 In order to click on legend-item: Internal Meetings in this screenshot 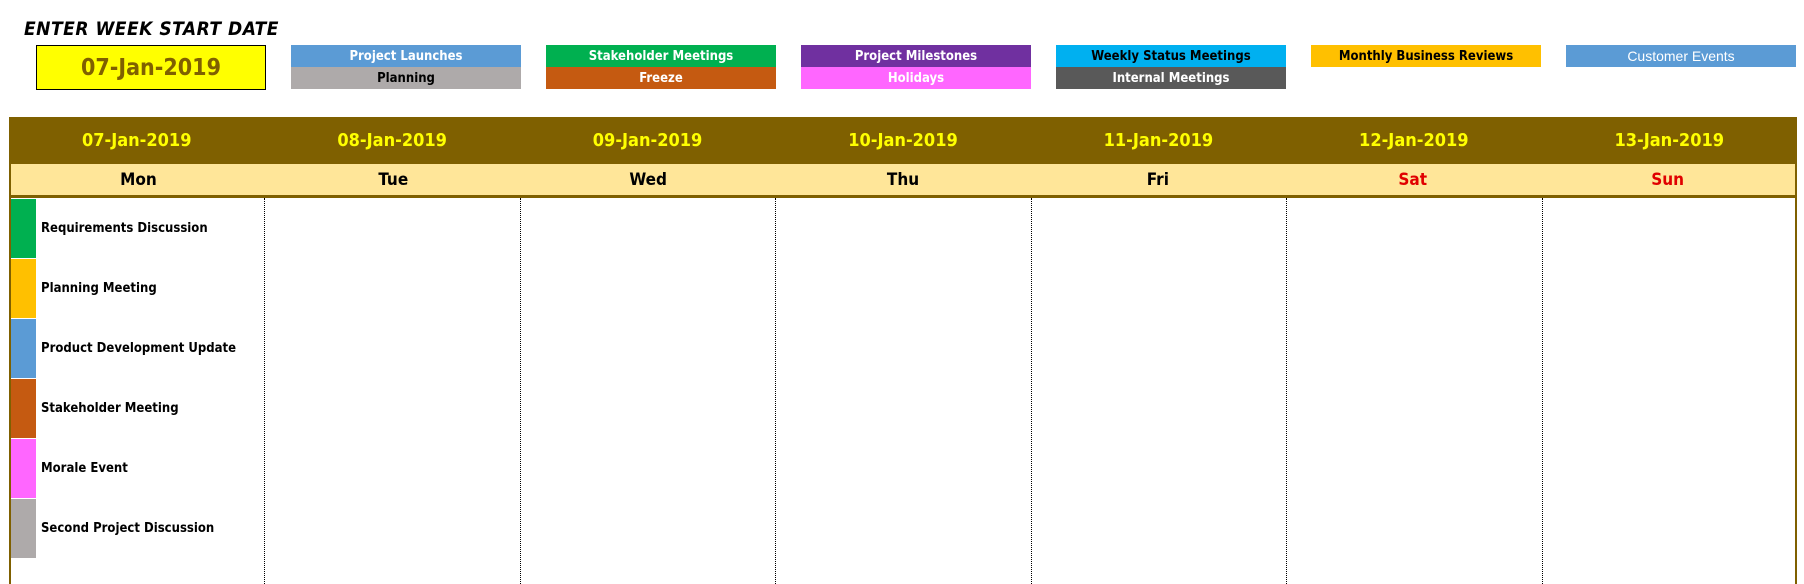, I will do `click(1171, 78)`.